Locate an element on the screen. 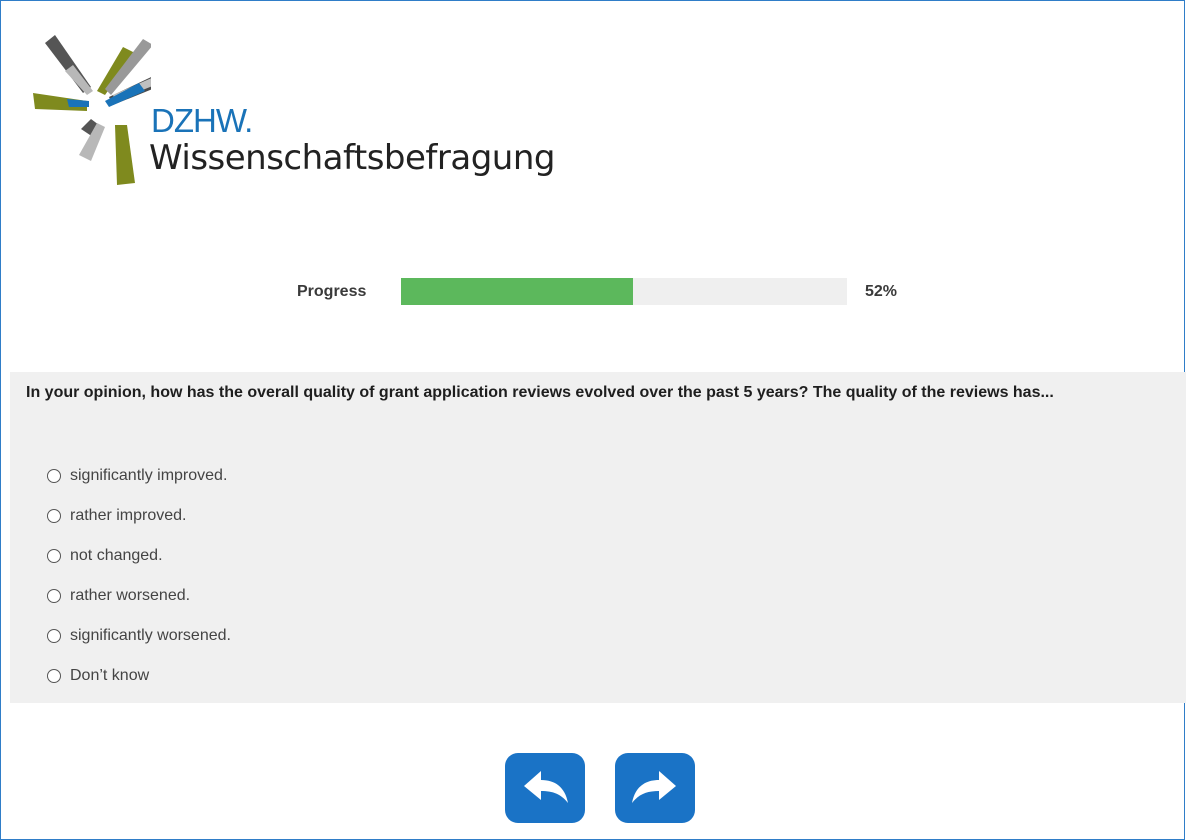 This screenshot has width=1187, height=840. forward-arrow-icon is located at coordinates (654, 787).